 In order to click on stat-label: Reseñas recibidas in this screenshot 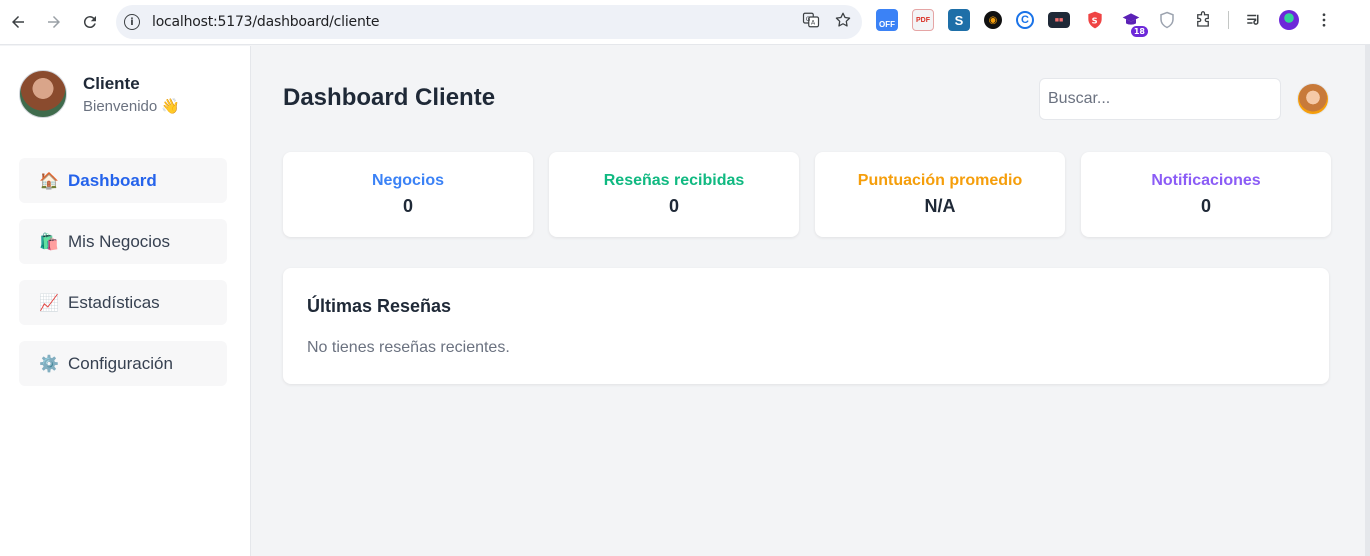, I will do `click(674, 180)`.